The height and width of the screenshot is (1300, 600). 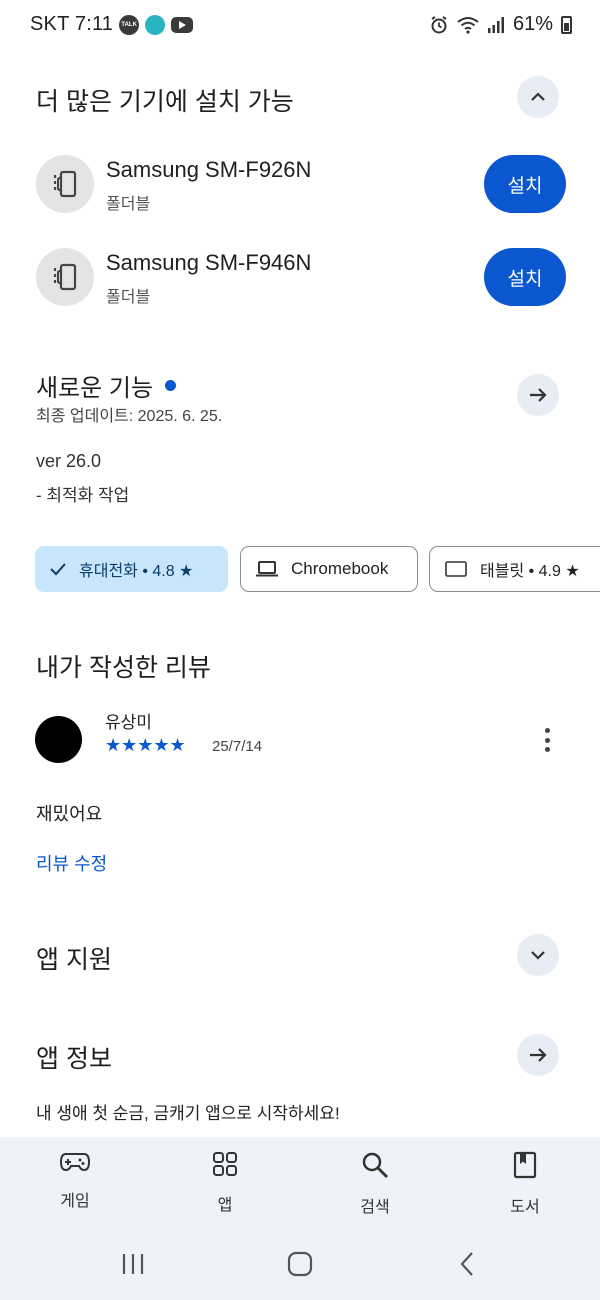 What do you see at coordinates (225, 1183) in the screenshot?
I see `nav-apps: 앱` at bounding box center [225, 1183].